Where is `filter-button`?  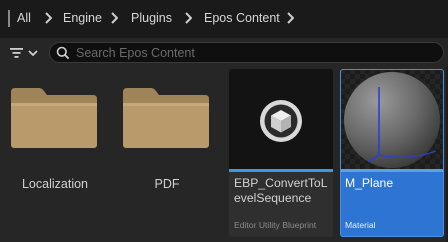
filter-button is located at coordinates (25, 53).